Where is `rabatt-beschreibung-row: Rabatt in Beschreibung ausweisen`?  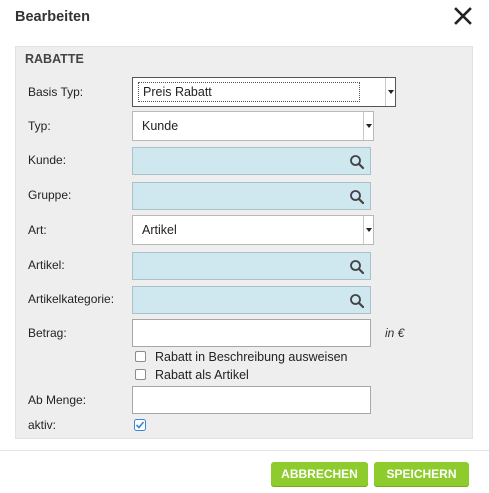 rabatt-beschreibung-row: Rabatt in Beschreibung ausweisen is located at coordinates (241, 357).